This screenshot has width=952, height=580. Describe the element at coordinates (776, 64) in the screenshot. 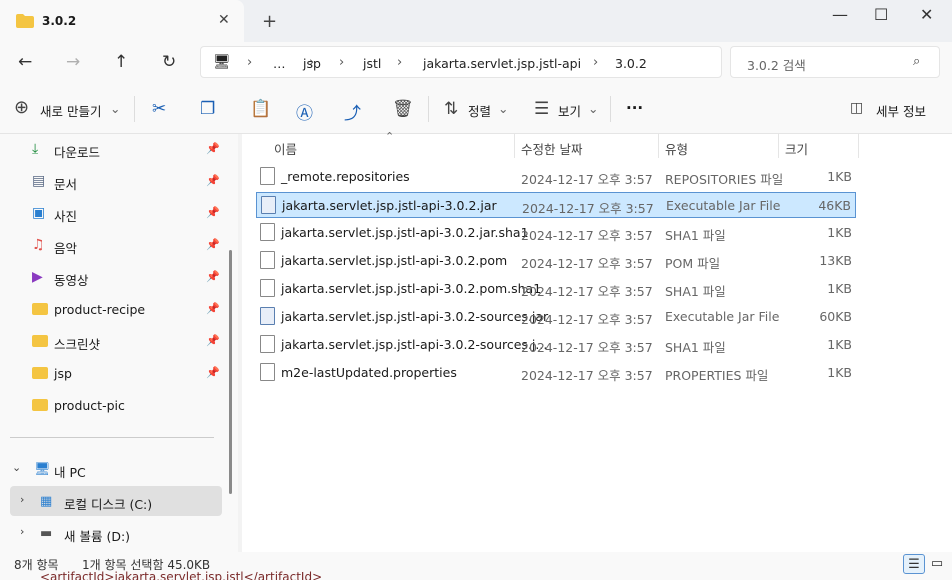

I see `search-input: 3.0.2 검색` at that location.